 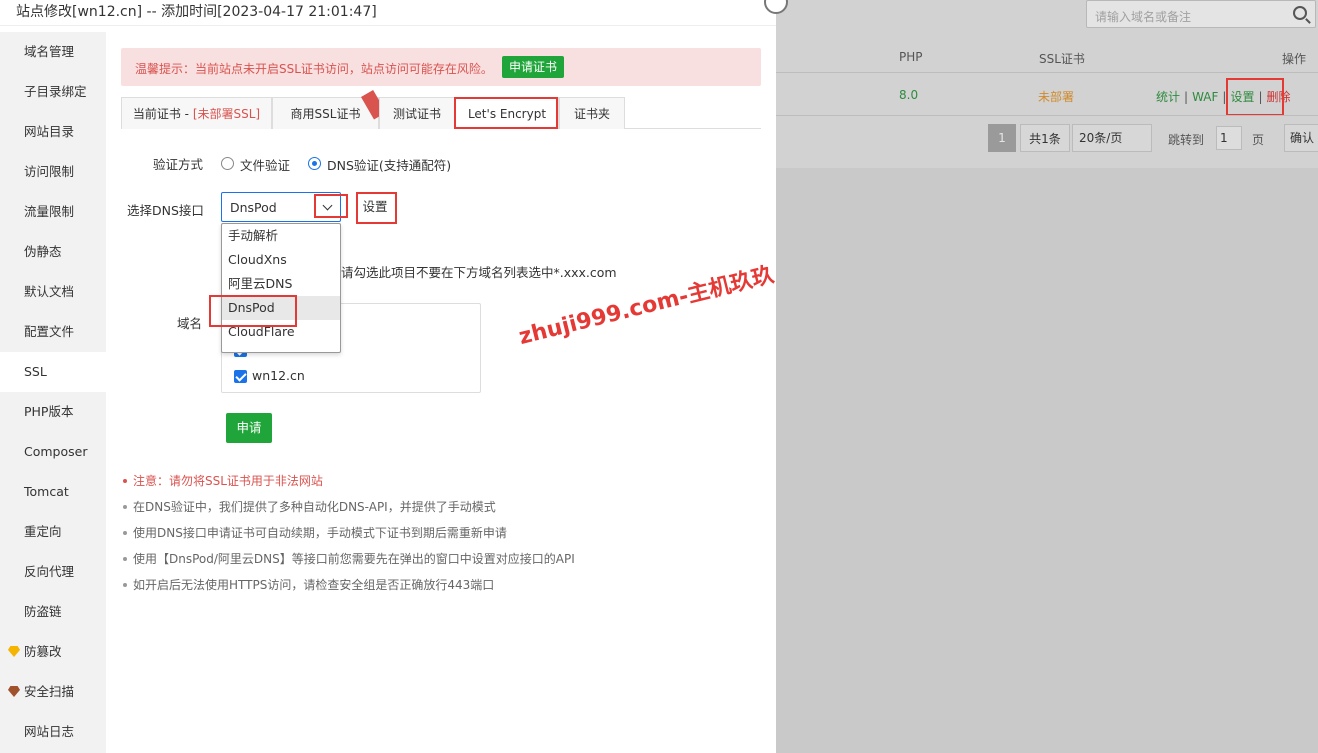 What do you see at coordinates (178, 164) in the screenshot?
I see `verify-method-label: 验证方式` at bounding box center [178, 164].